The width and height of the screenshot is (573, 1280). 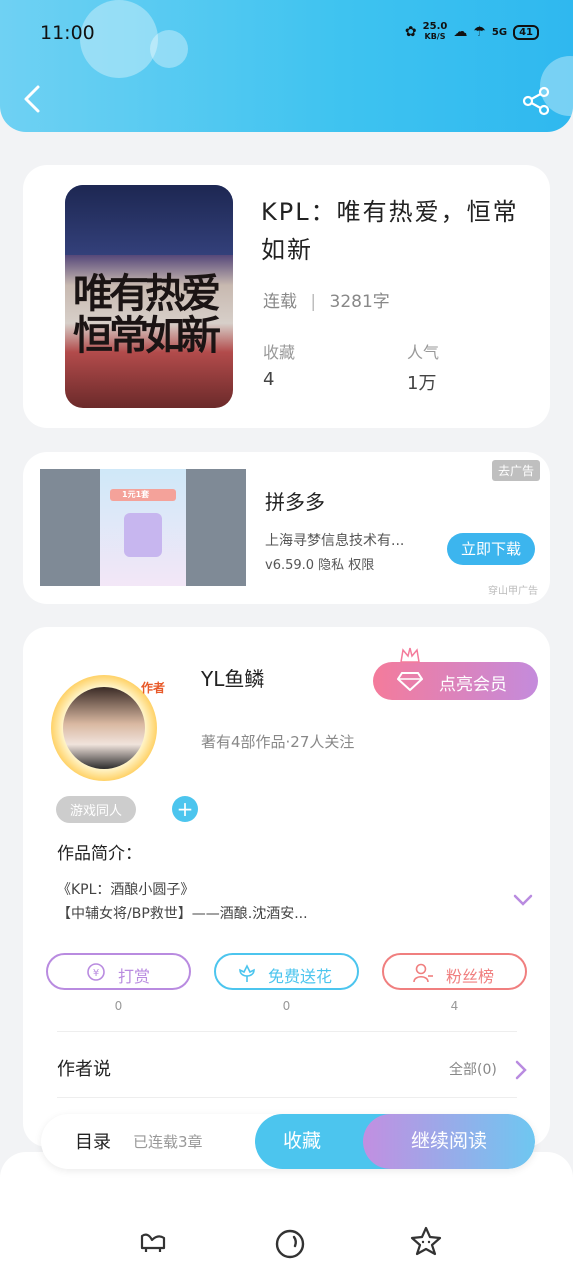 I want to click on remove-ad-button: 去广告, so click(x=515, y=470).